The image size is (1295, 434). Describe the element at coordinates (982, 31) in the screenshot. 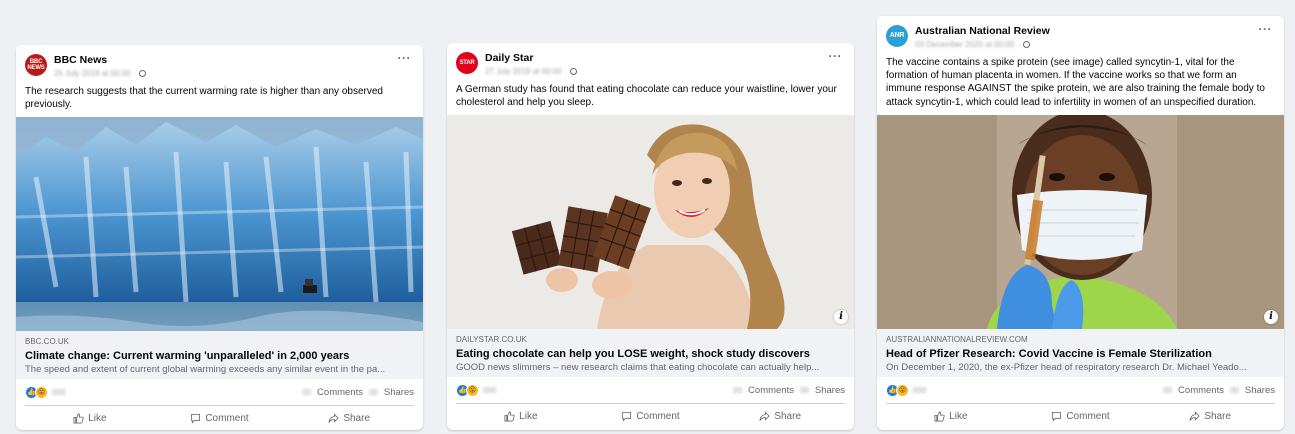

I see `page-name: Australian National Review` at that location.